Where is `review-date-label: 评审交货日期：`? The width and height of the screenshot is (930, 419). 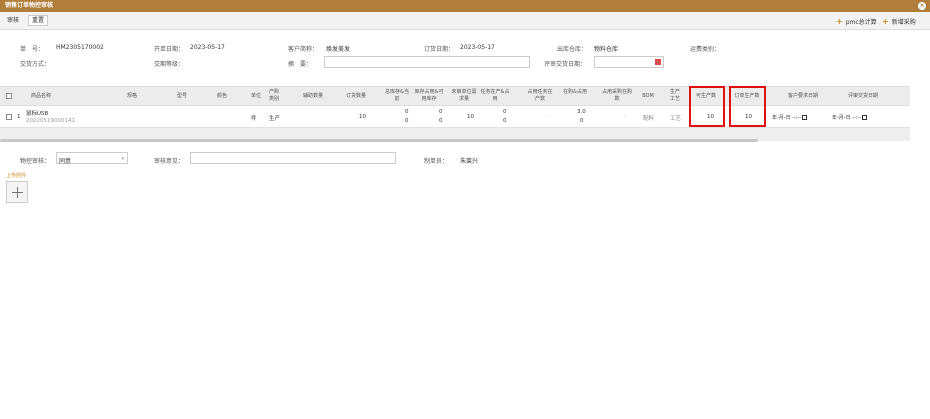 review-date-label: 评审交货日期： is located at coordinates (565, 64).